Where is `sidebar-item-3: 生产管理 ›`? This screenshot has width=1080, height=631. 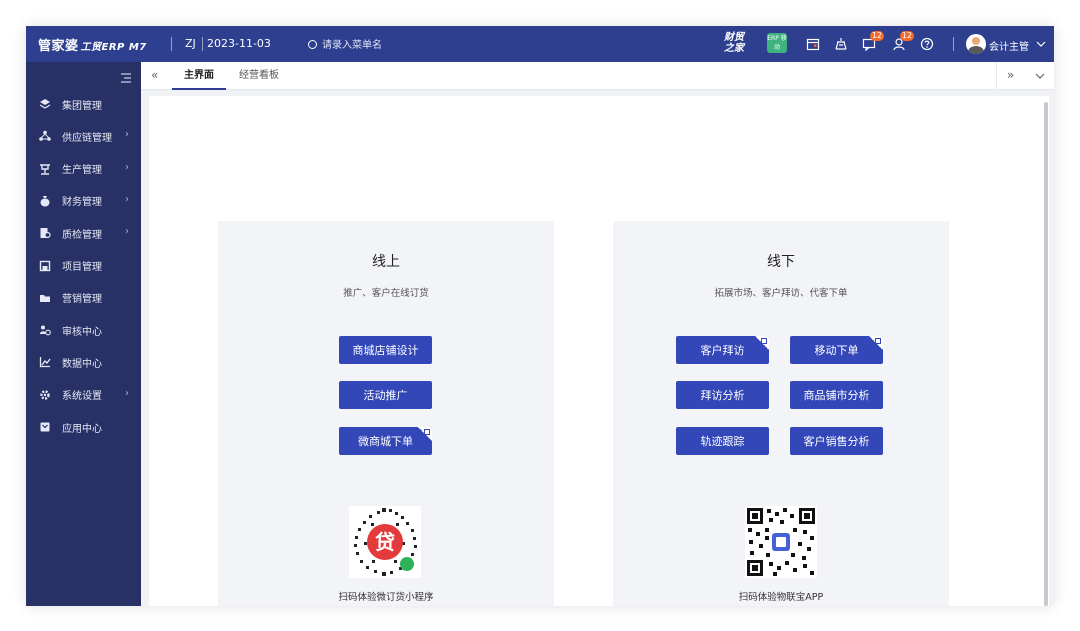
sidebar-item-3: 生产管理 › is located at coordinates (83, 169).